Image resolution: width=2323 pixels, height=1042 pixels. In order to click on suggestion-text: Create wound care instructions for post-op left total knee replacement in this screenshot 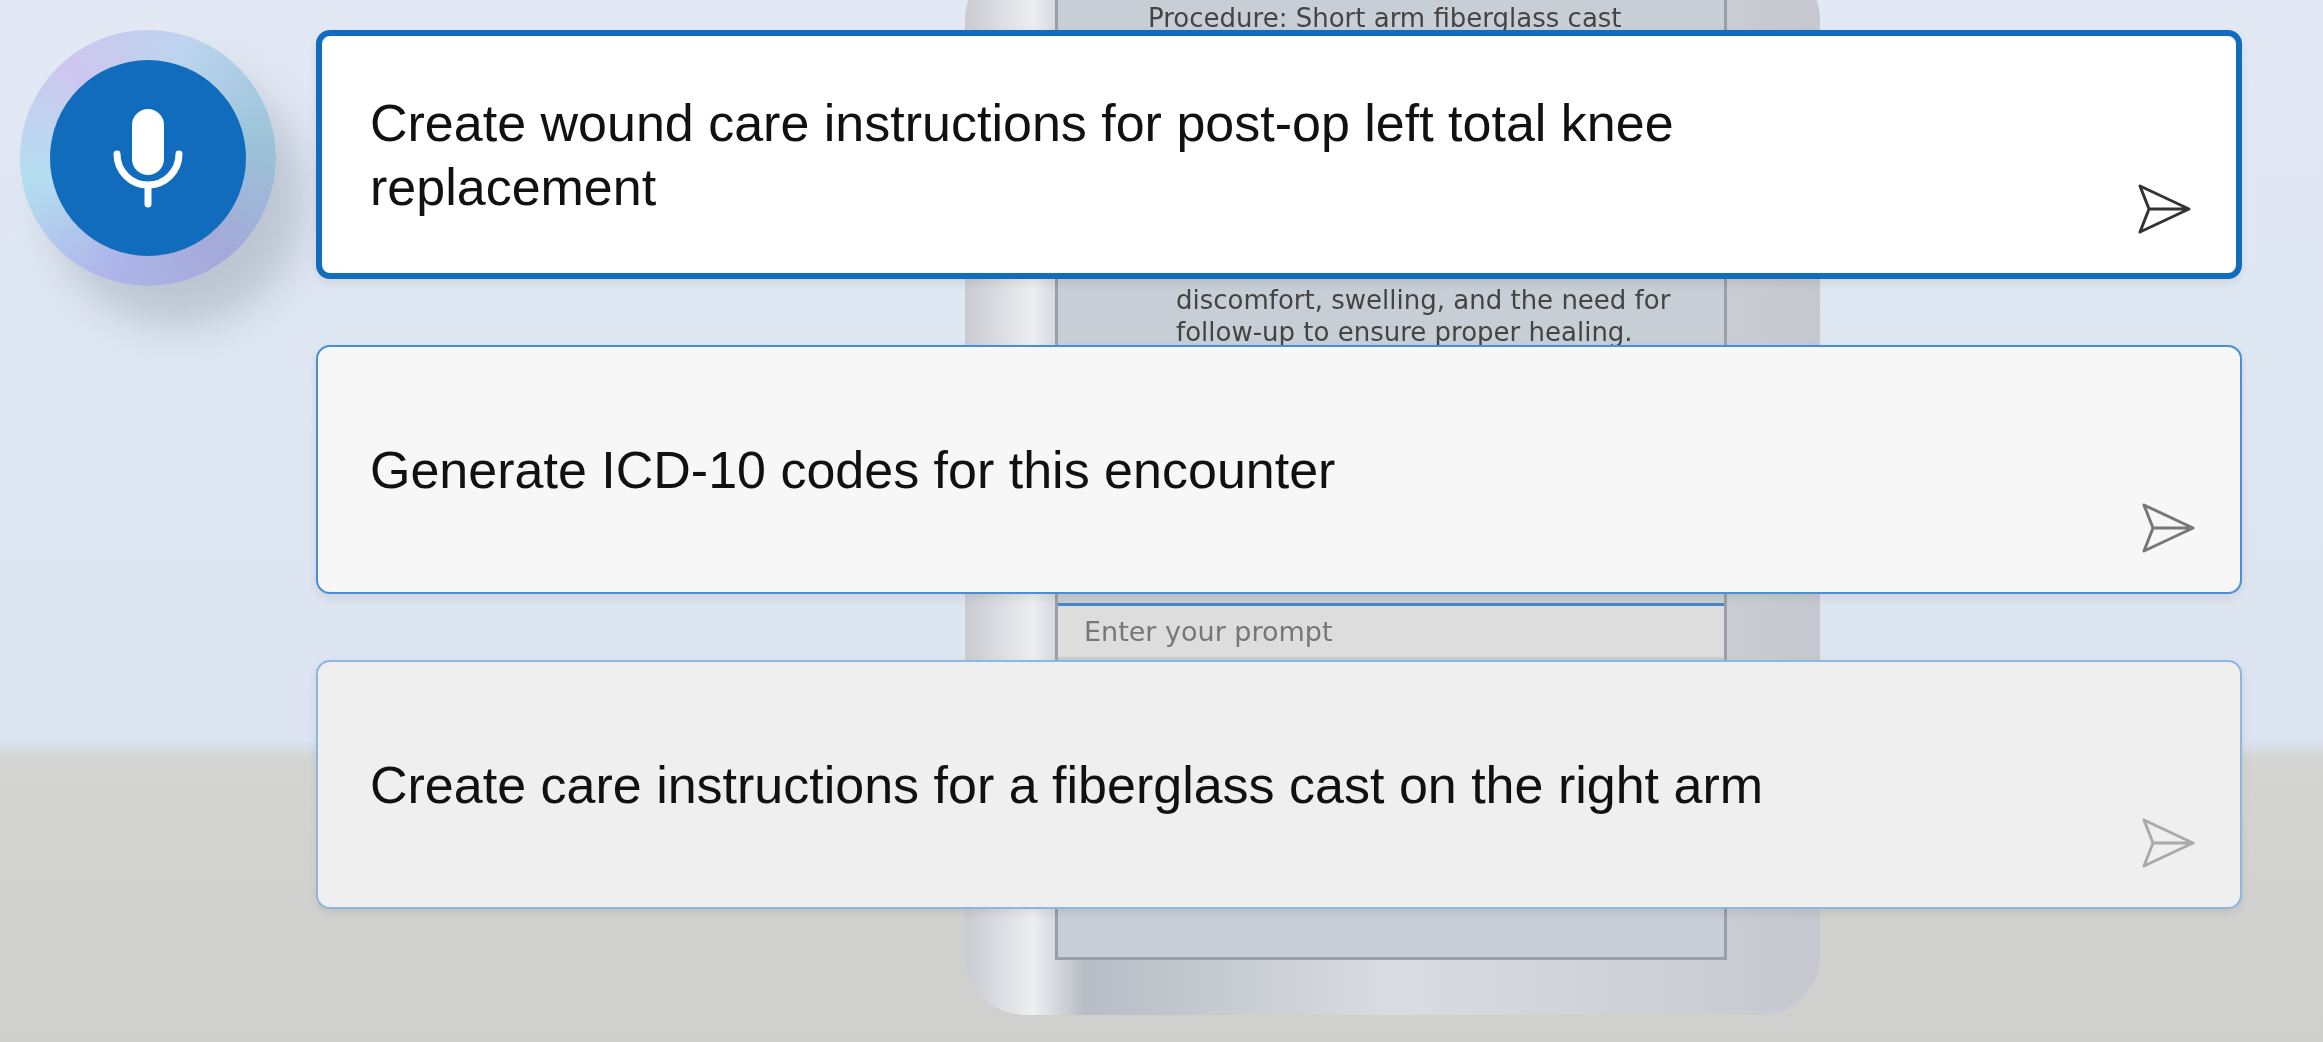, I will do `click(1022, 155)`.